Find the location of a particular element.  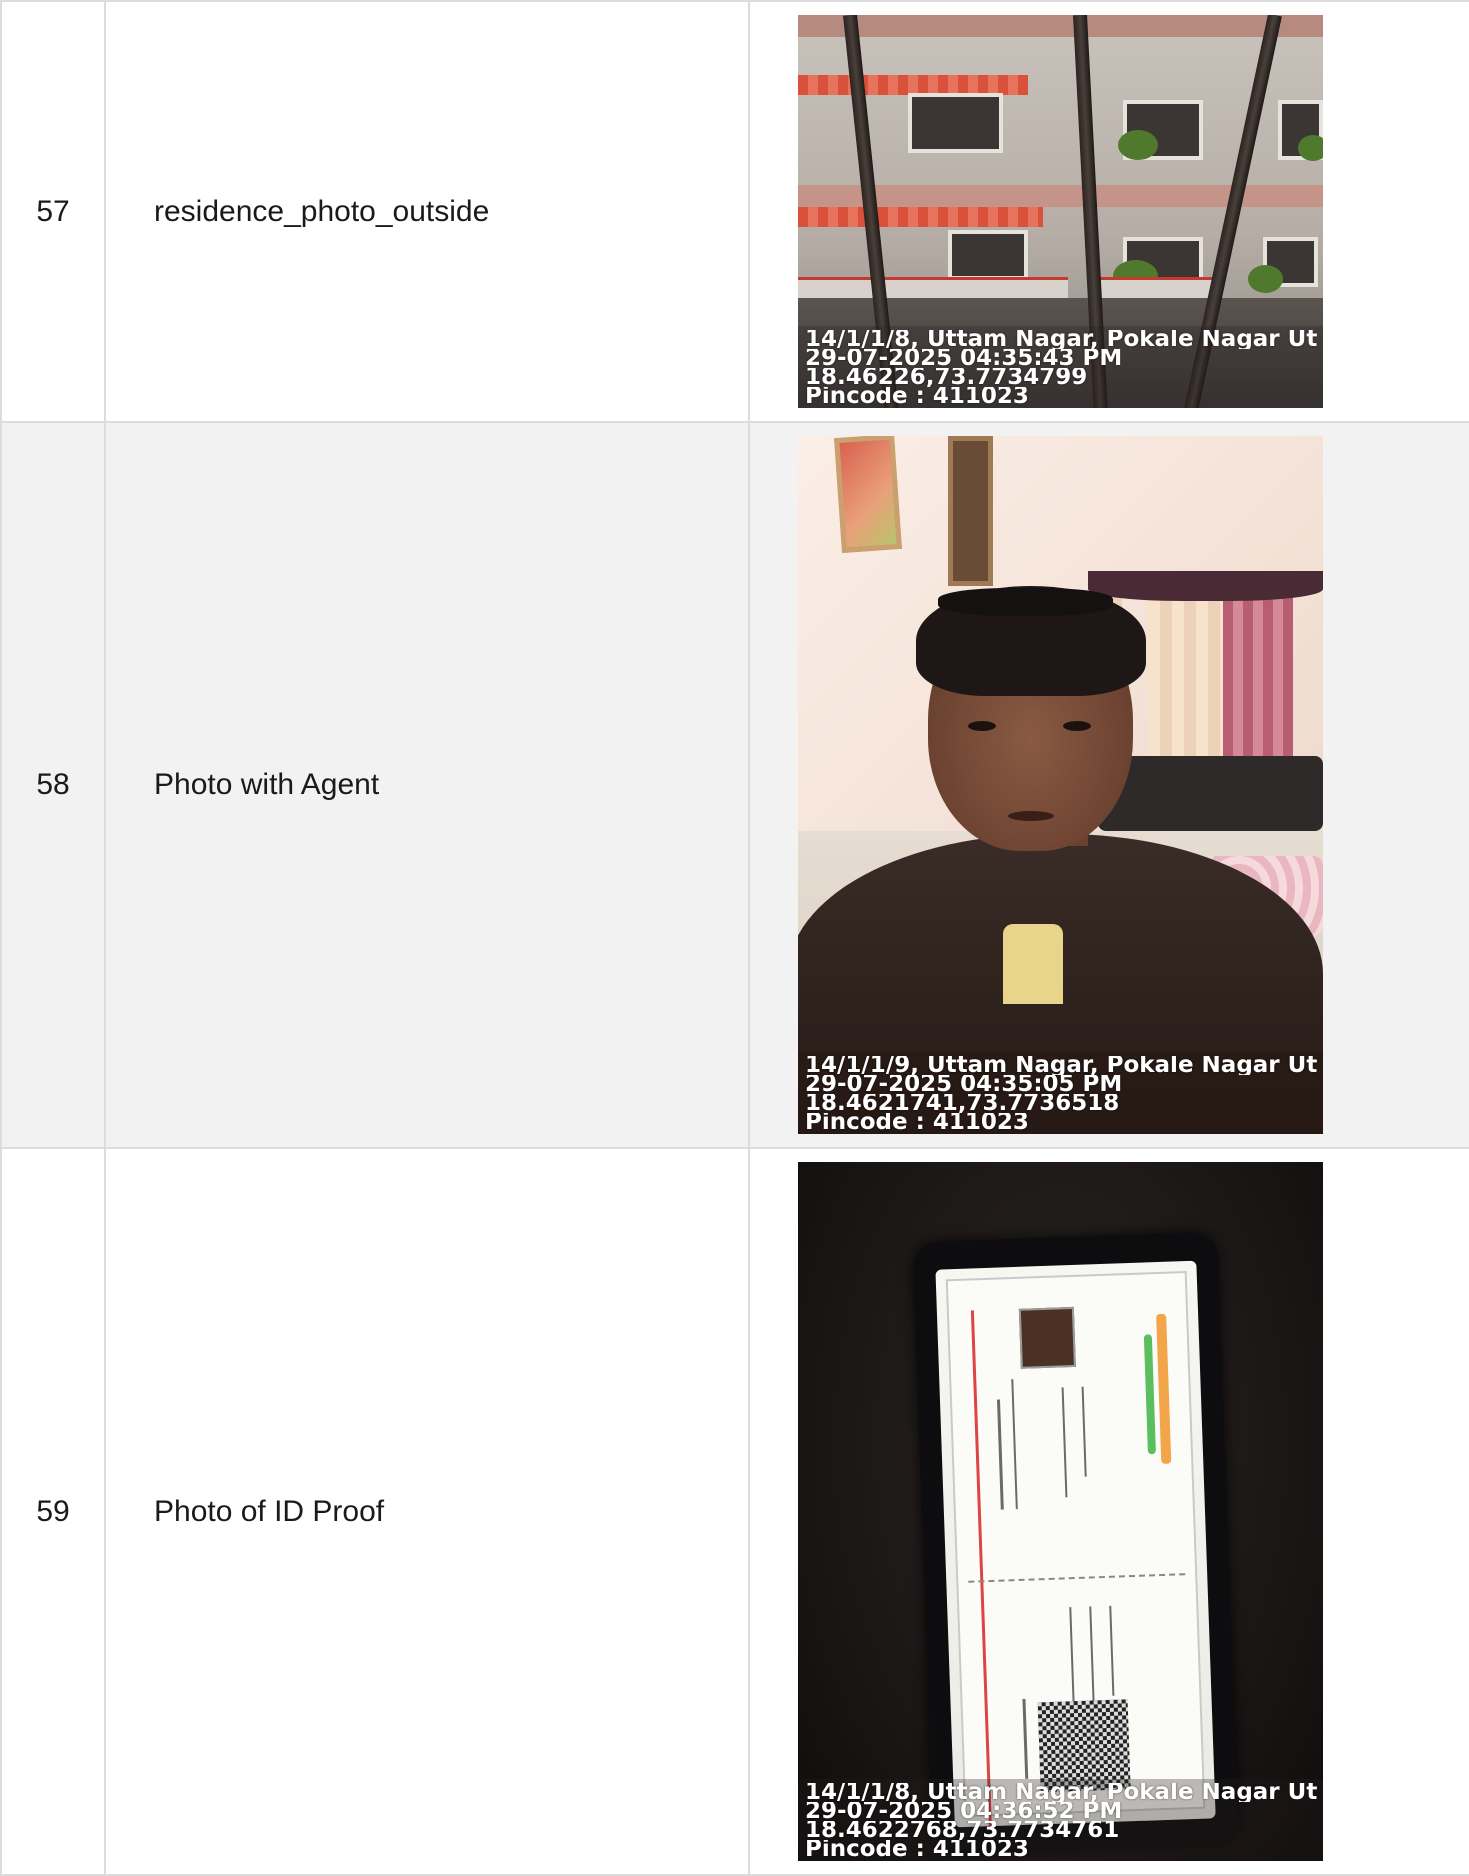

row-number: 57 is located at coordinates (53, 211).